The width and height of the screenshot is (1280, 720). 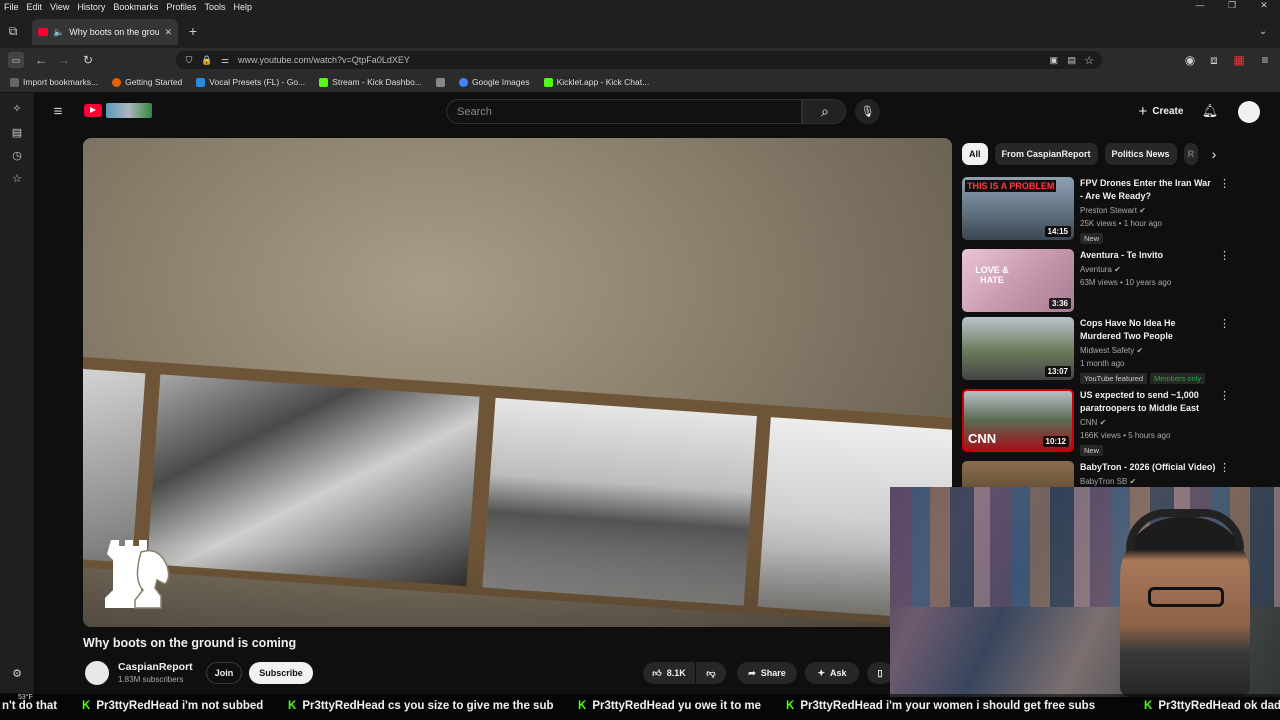 I want to click on kick-icon, so click(x=324, y=82).